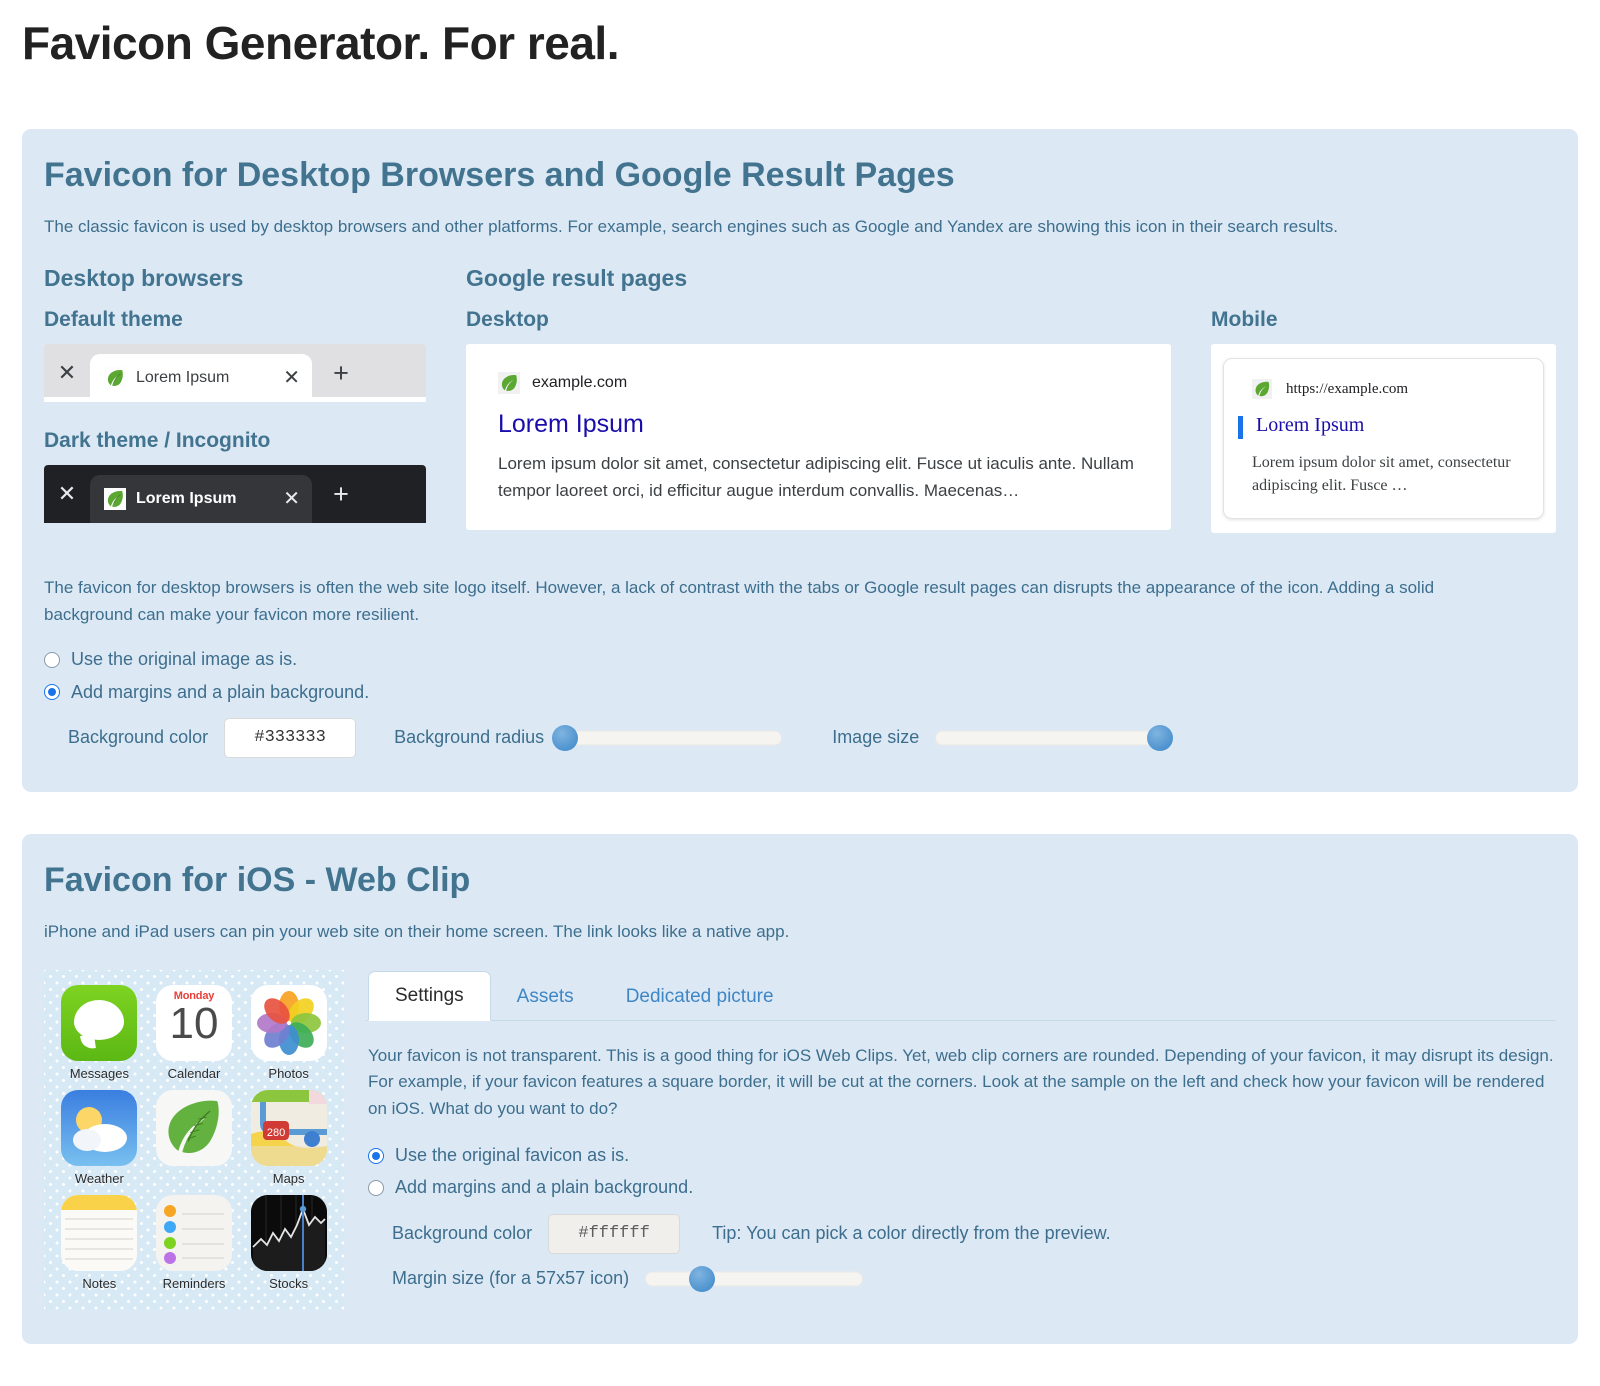 Image resolution: width=1600 pixels, height=1386 pixels. I want to click on new-tab-plus-icon: +, so click(341, 373).